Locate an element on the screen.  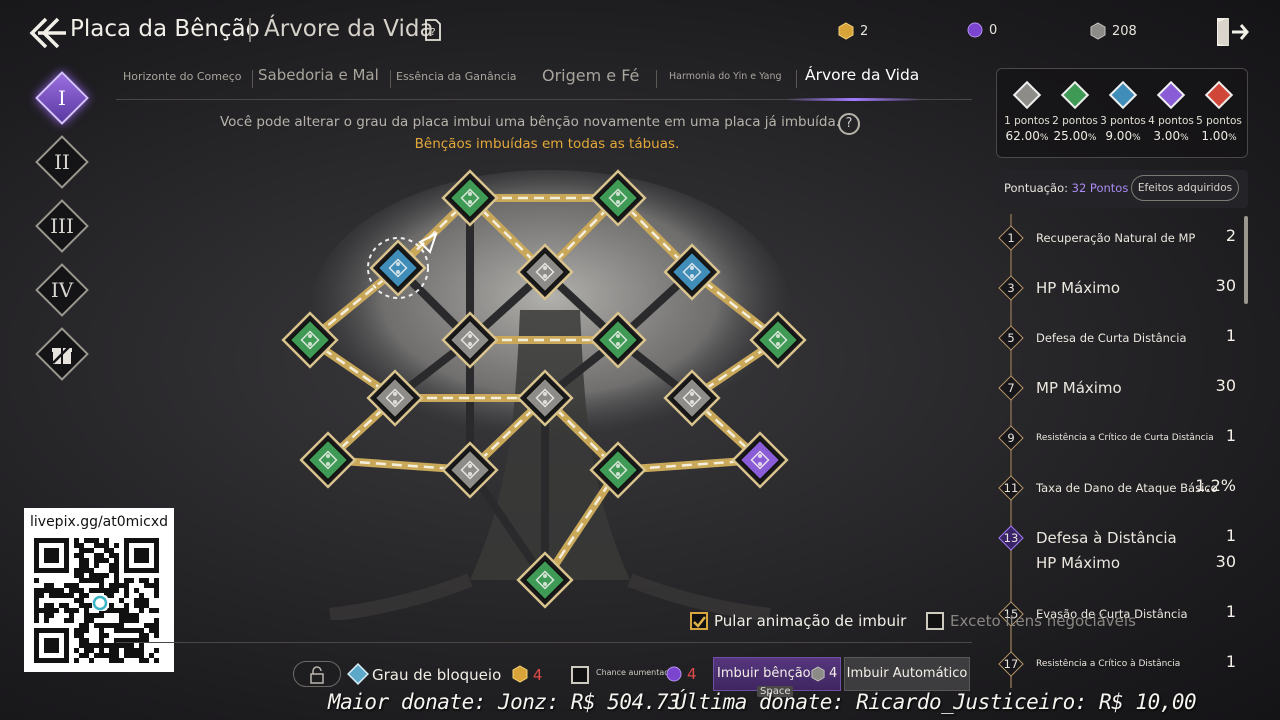
effect-row: 13 Defesa à Distância 1 HP Máximo 30 is located at coordinates (1121, 552).